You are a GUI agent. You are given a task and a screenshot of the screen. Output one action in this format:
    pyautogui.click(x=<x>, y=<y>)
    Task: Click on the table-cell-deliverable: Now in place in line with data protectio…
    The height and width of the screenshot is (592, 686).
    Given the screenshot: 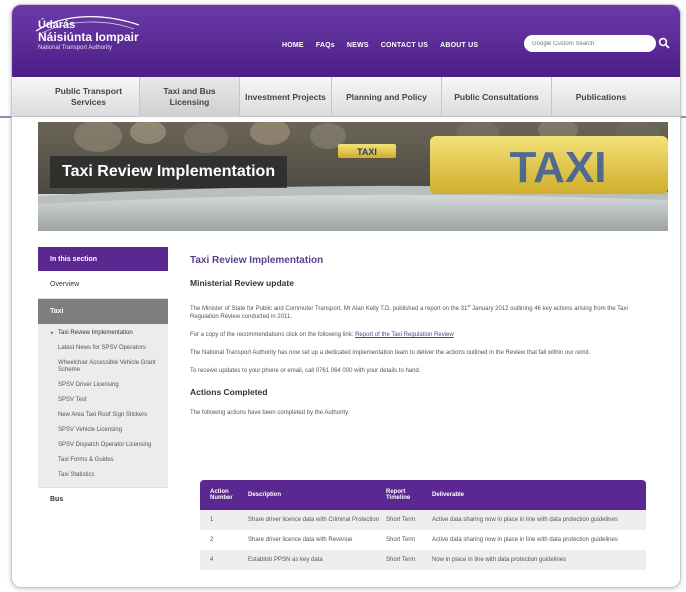 What is the action you would take?
    pyautogui.click(x=499, y=560)
    